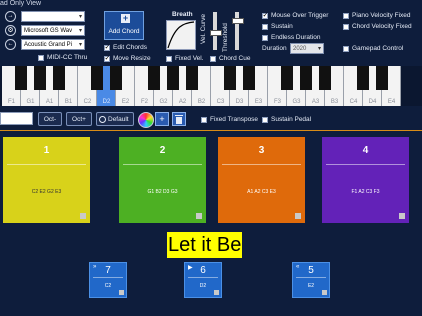 The width and height of the screenshot is (422, 316). I want to click on endless-duration-box, so click(265, 37).